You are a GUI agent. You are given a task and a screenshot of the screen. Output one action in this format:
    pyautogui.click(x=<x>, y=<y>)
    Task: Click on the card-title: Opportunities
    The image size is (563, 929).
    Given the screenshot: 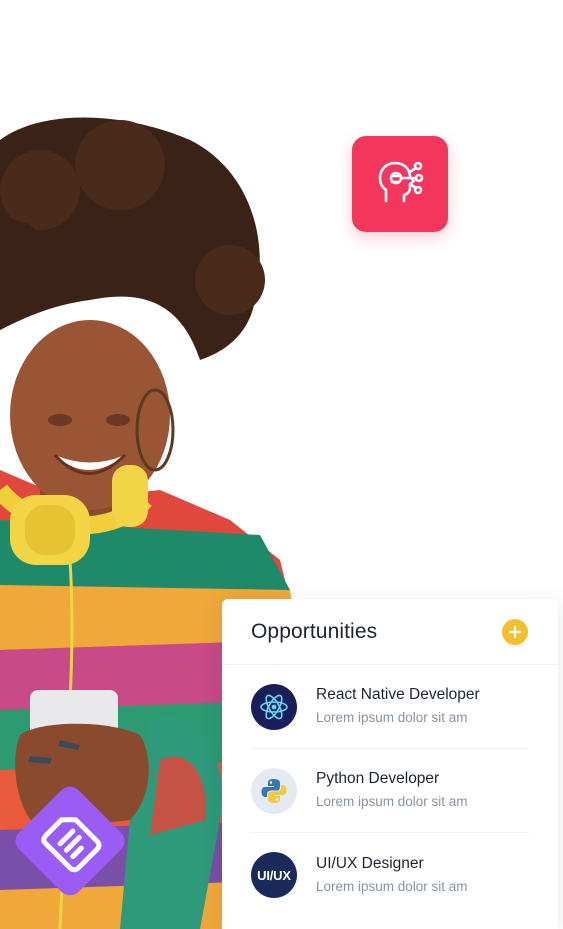 What is the action you would take?
    pyautogui.click(x=314, y=631)
    